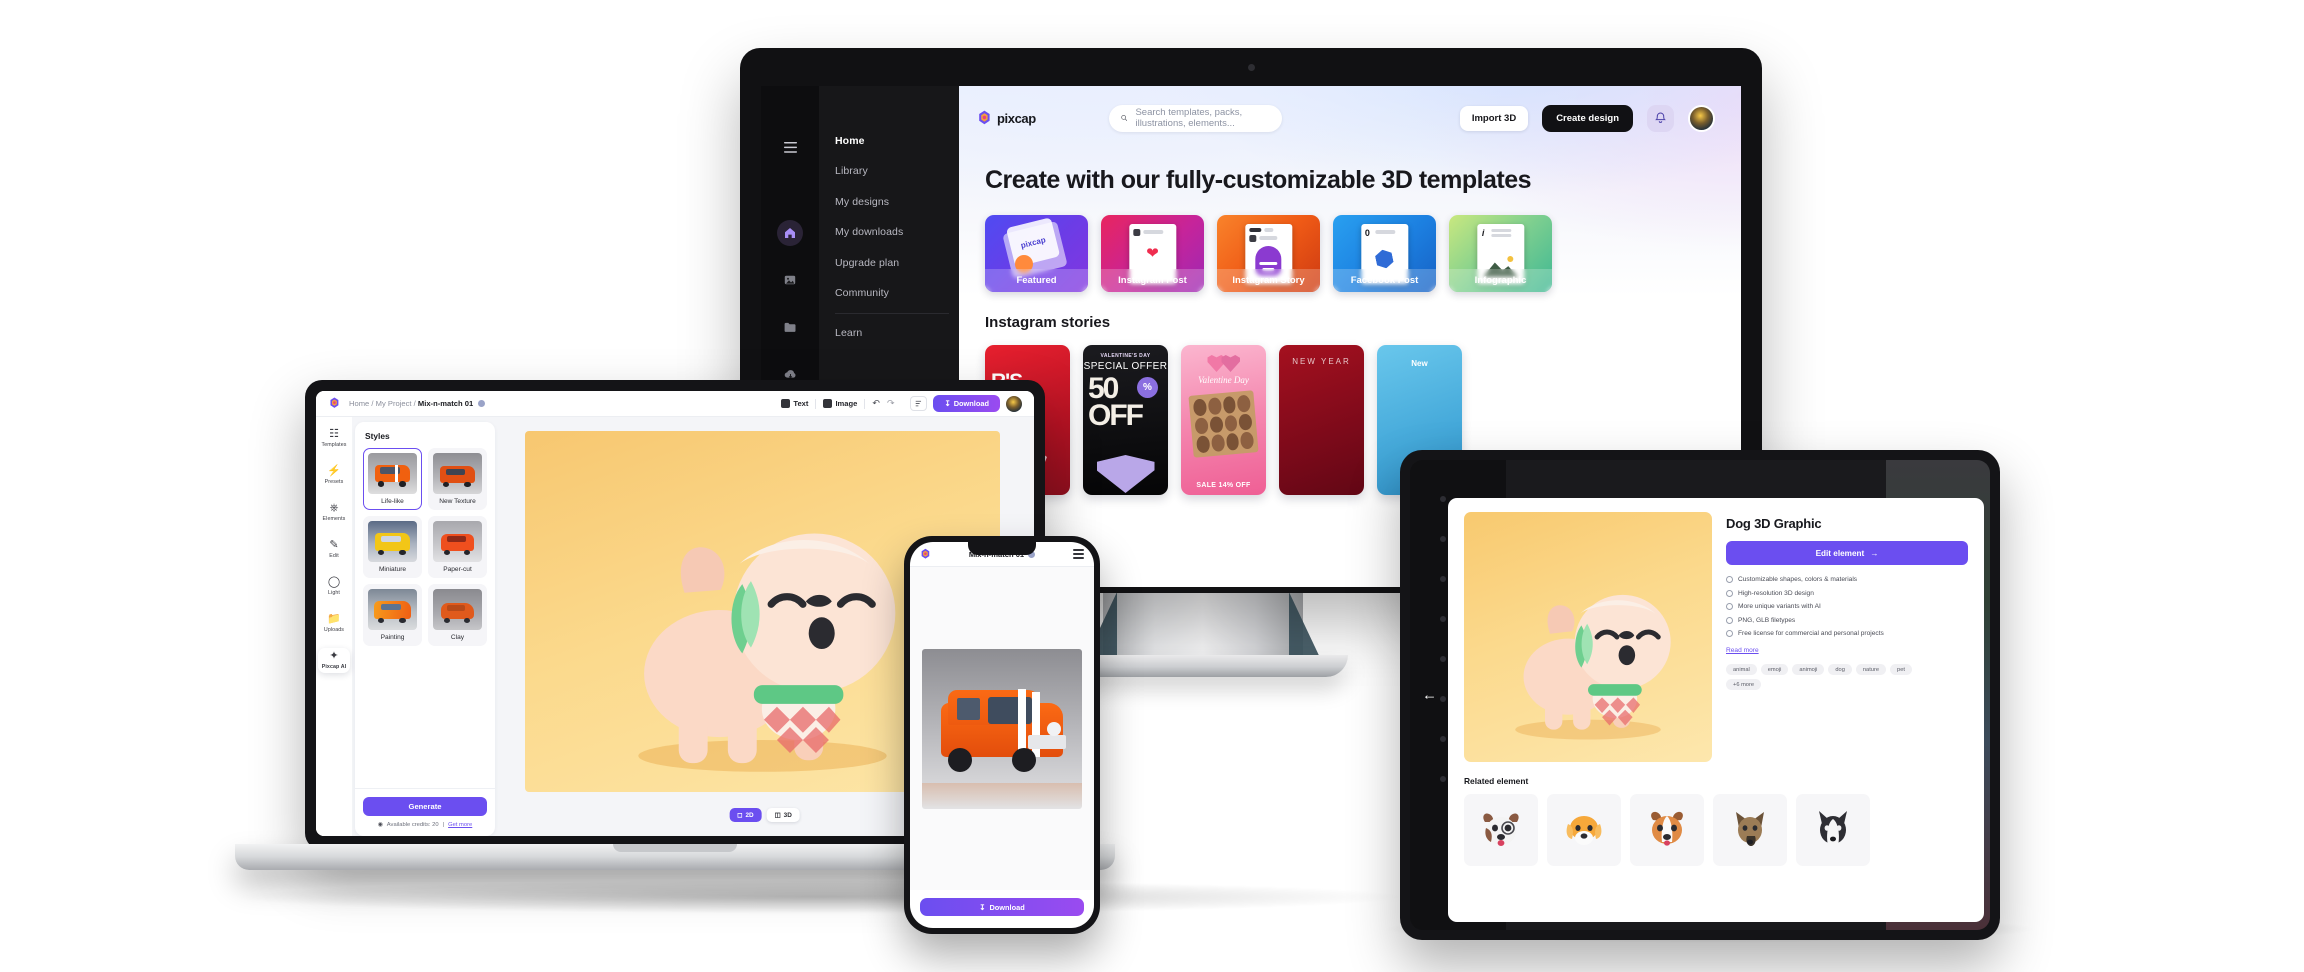 The image size is (2304, 972). What do you see at coordinates (783, 815) in the screenshot?
I see `toggle-3d: ◫ 3D` at bounding box center [783, 815].